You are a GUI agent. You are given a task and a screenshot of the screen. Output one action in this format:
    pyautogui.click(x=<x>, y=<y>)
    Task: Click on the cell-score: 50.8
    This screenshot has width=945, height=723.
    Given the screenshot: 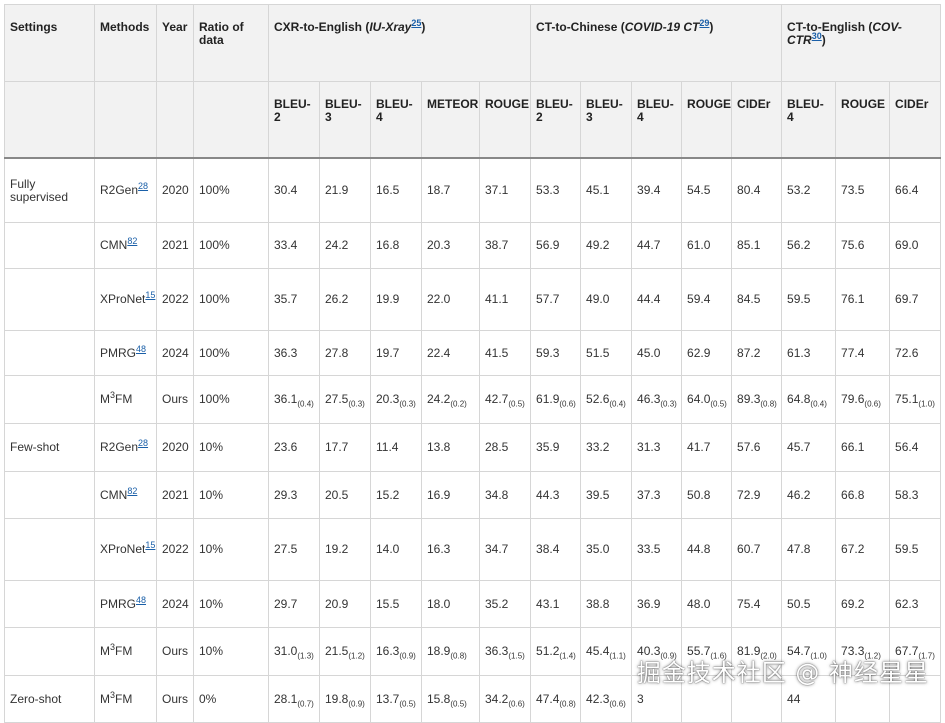 What is the action you would take?
    pyautogui.click(x=707, y=495)
    